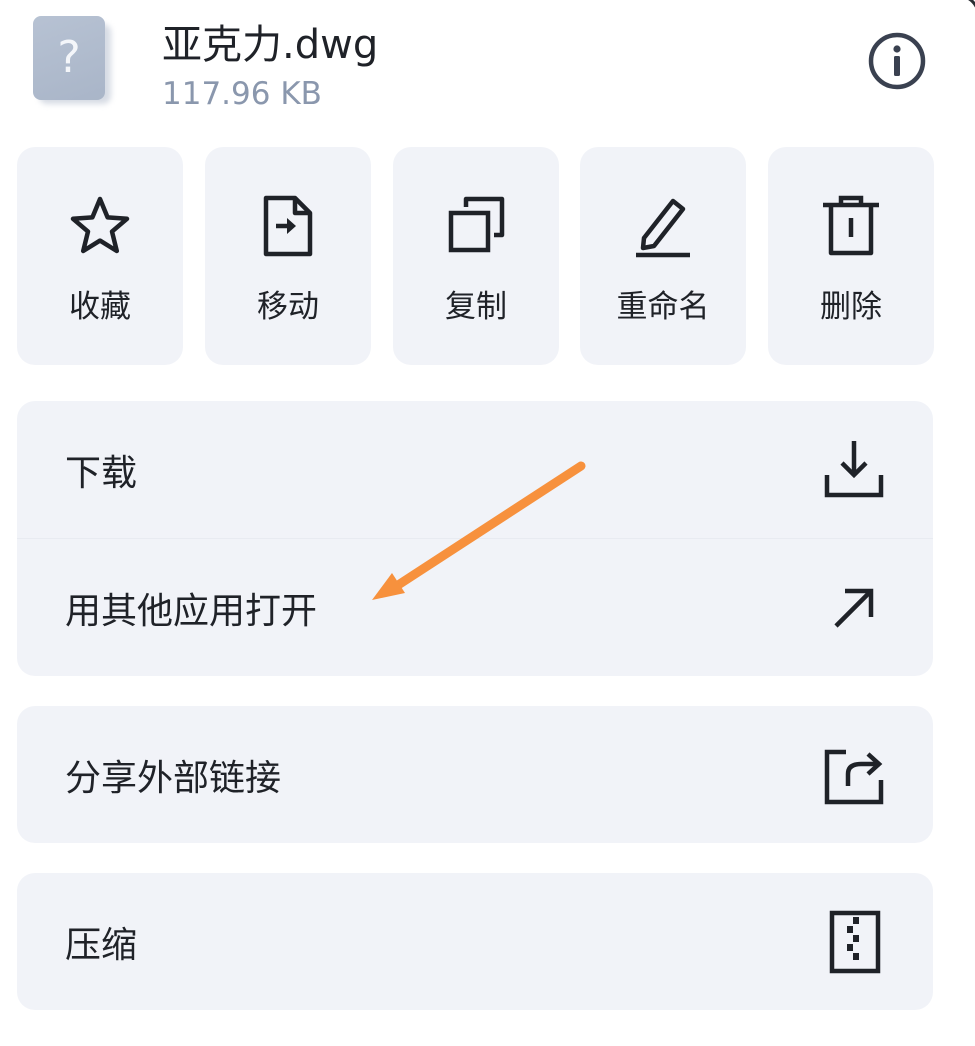  I want to click on file-name: 亚克力.dwg, so click(270, 45).